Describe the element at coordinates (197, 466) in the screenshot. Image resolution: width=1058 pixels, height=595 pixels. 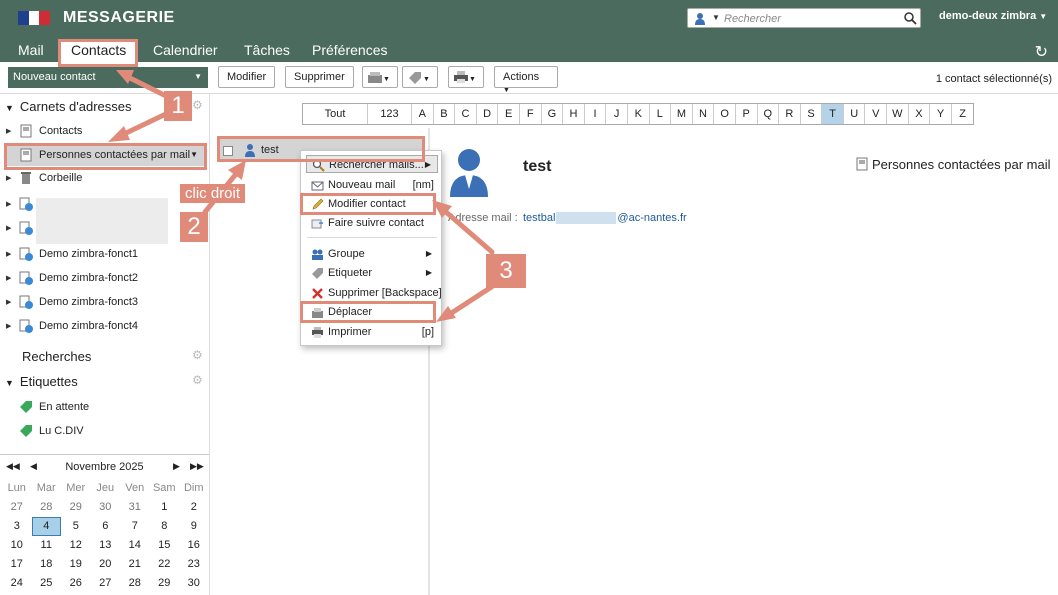
I see `next-year-icon: ▶▶` at that location.